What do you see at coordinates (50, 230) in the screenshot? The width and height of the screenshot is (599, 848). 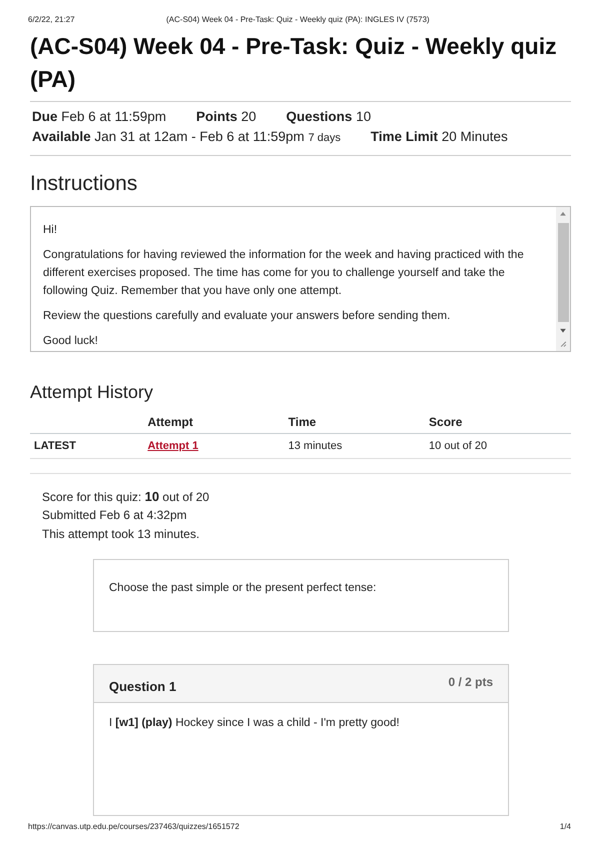 I see `instructions-paragraph: Hi!` at bounding box center [50, 230].